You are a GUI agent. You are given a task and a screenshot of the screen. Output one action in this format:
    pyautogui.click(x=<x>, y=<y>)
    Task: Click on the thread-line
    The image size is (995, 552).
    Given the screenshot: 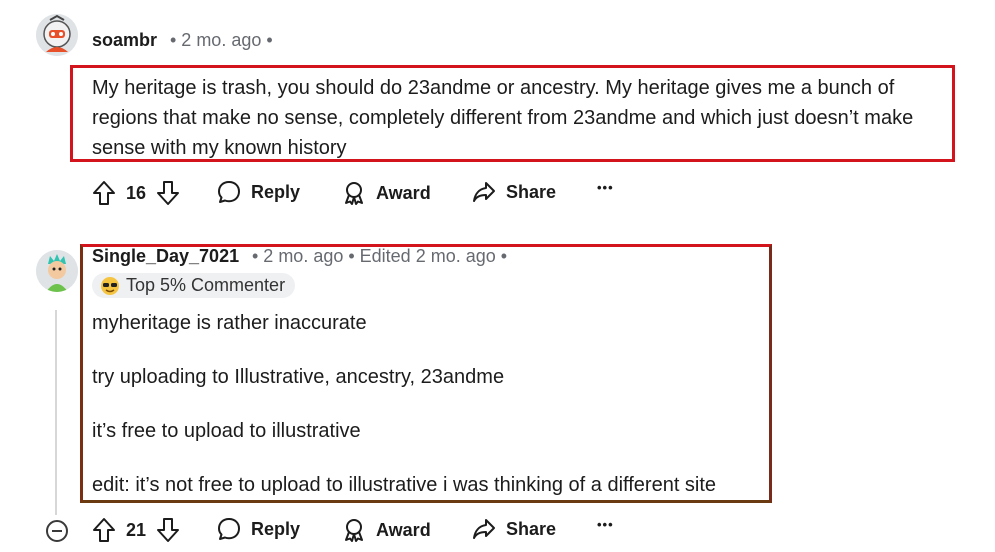 What is the action you would take?
    pyautogui.click(x=56, y=412)
    